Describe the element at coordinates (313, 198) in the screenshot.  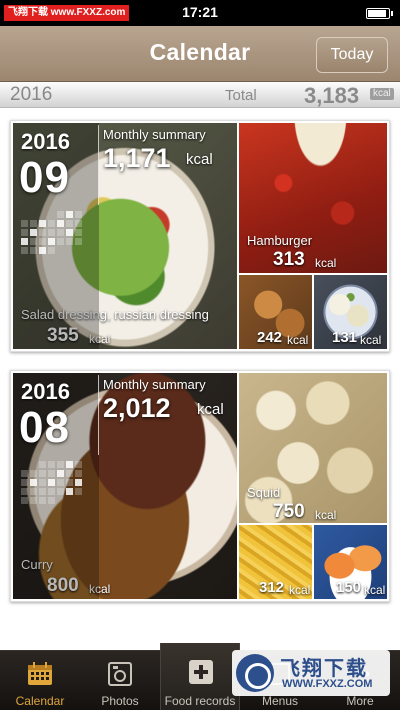
I see `food-photo-top-right: Hamburger 313 kcal` at that location.